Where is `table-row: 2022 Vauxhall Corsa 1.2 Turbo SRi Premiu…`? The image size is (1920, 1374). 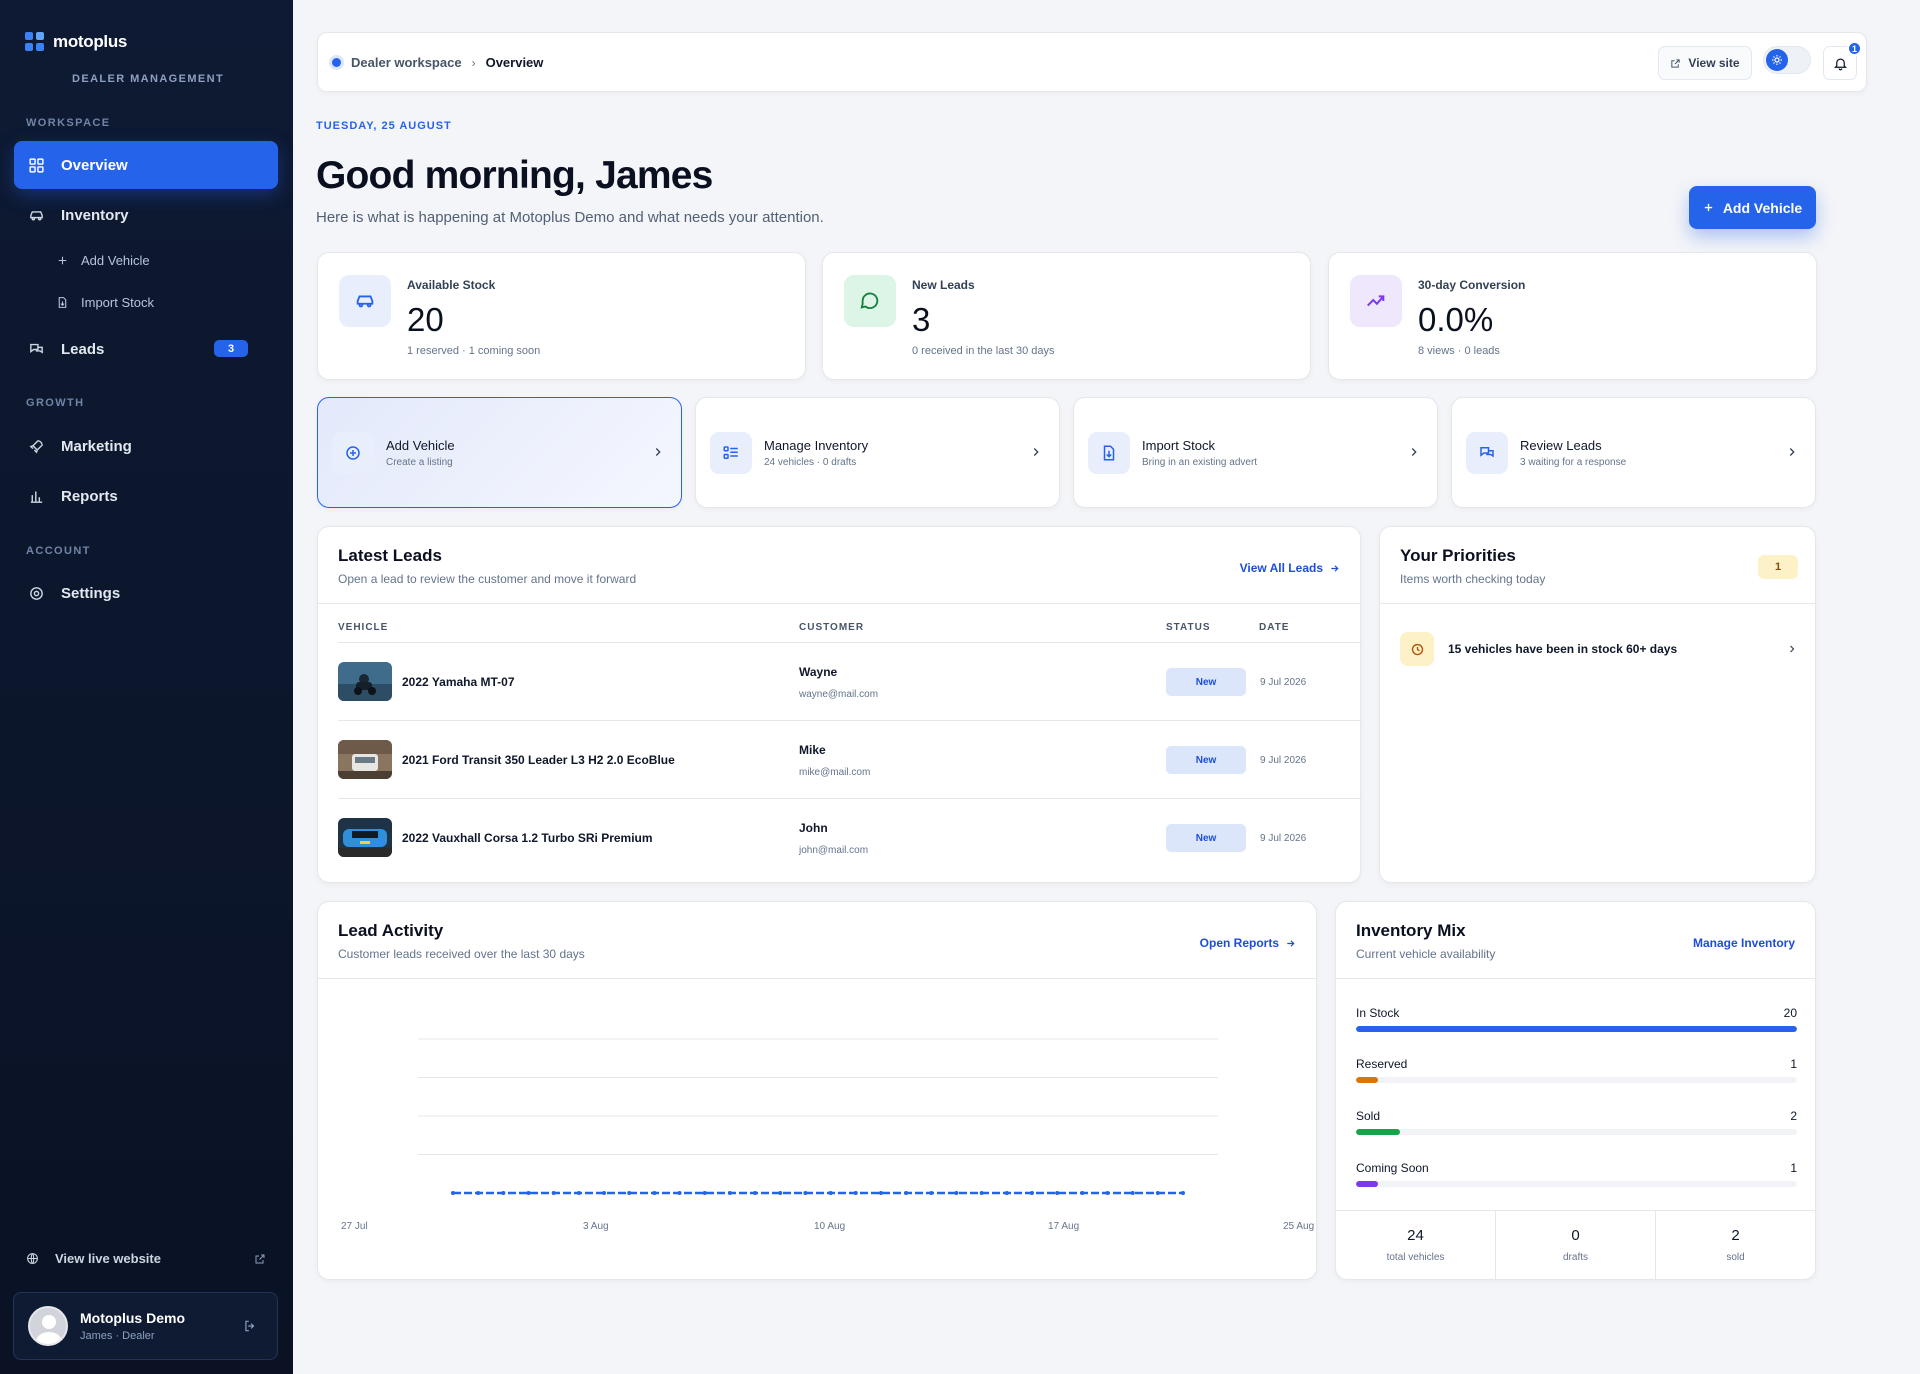
table-row: 2022 Vauxhall Corsa 1.2 Turbo SRi Premiu… is located at coordinates (850, 837).